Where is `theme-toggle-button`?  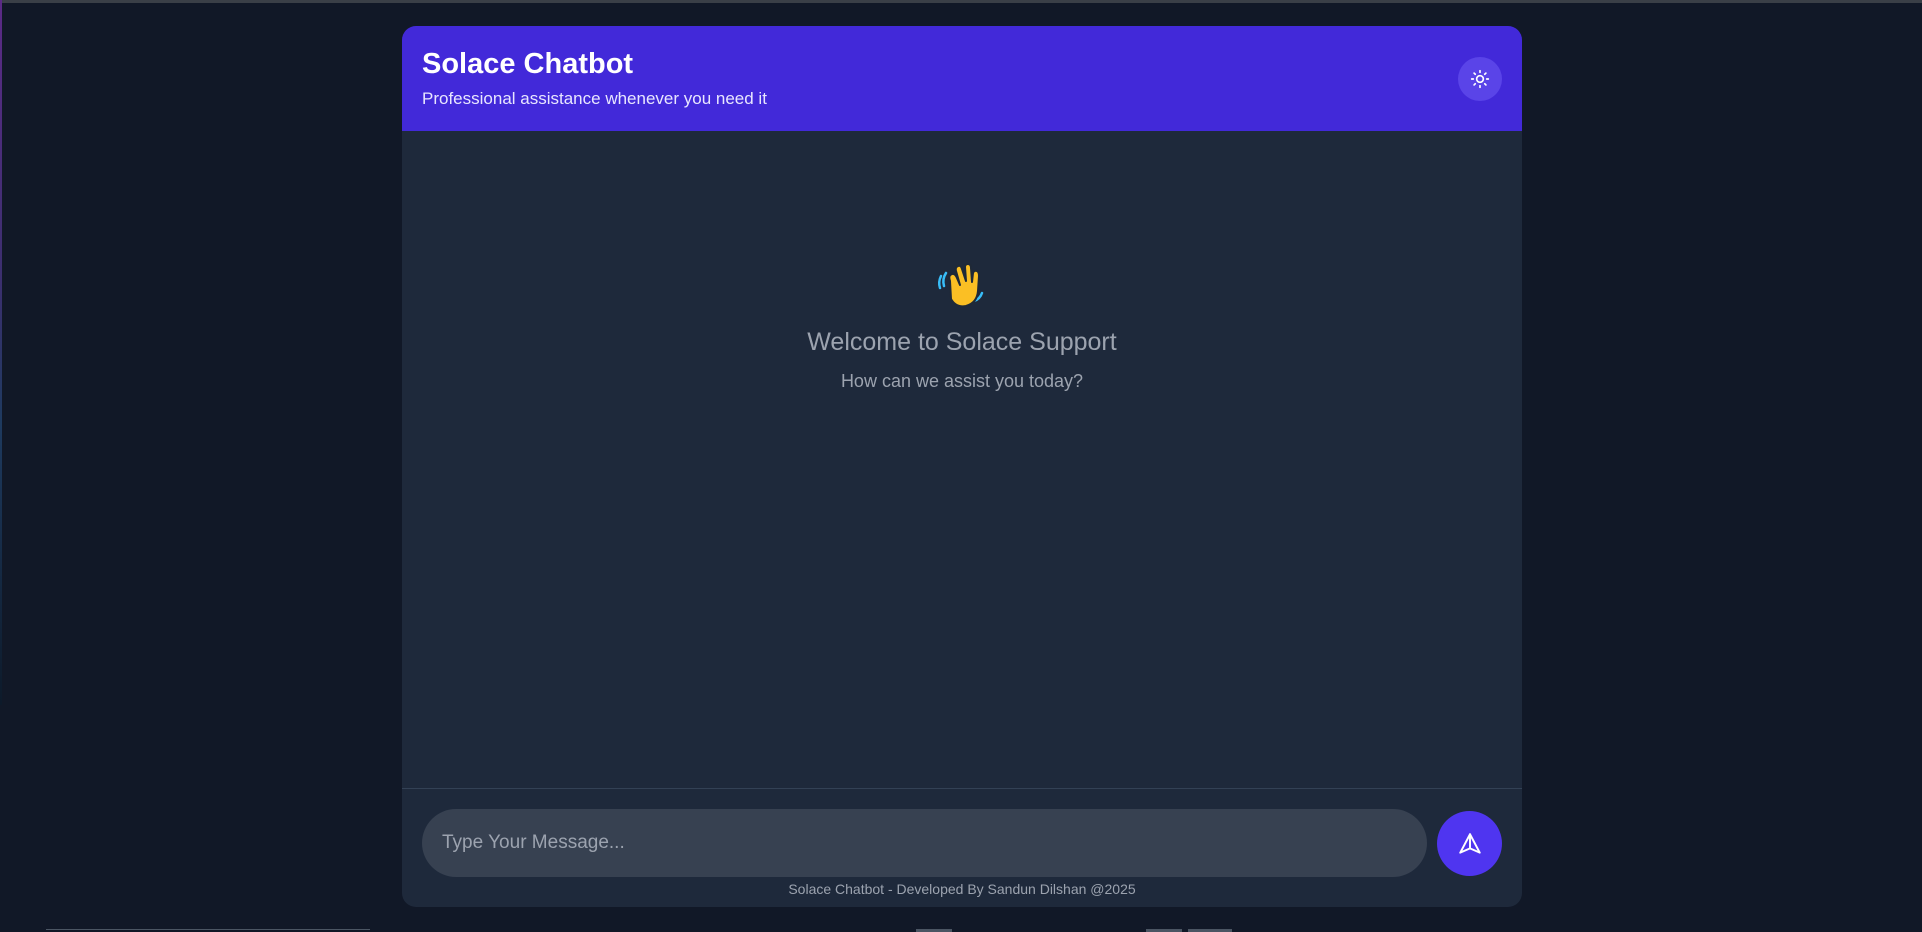 theme-toggle-button is located at coordinates (1480, 79).